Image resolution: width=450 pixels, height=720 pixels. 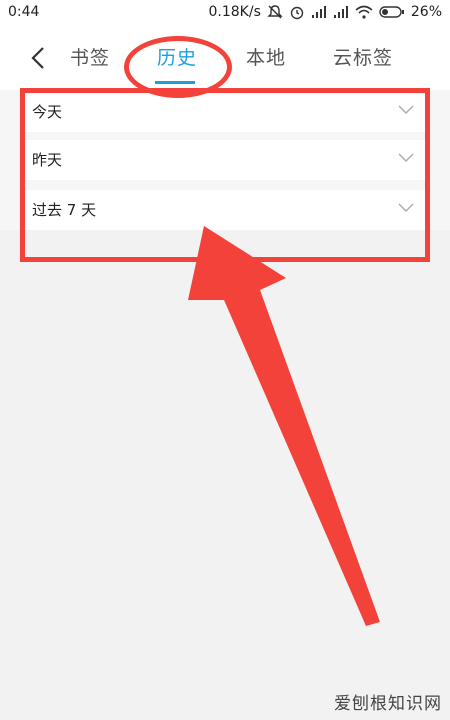 I want to click on battery-icon, so click(x=391, y=12).